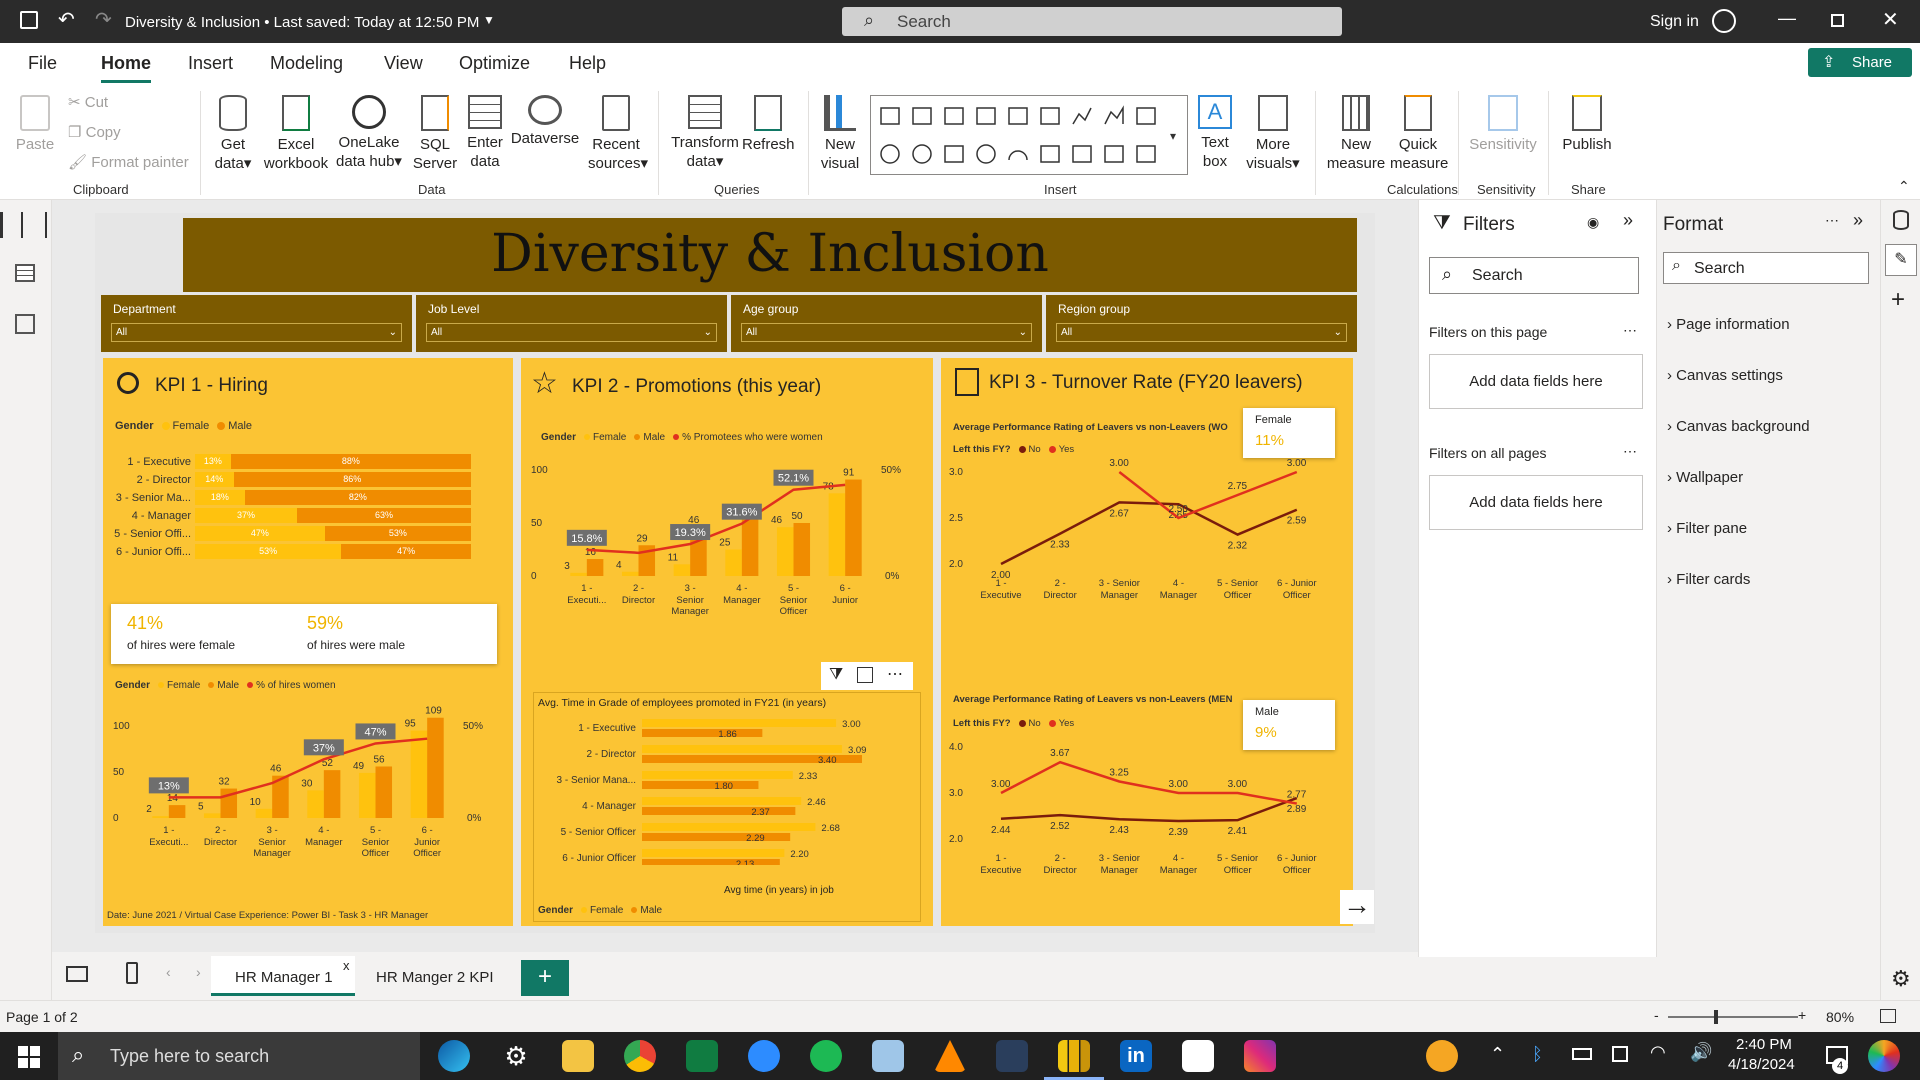 The image size is (1920, 1080). Describe the element at coordinates (26, 225) in the screenshot. I see `report-view-icon` at that location.